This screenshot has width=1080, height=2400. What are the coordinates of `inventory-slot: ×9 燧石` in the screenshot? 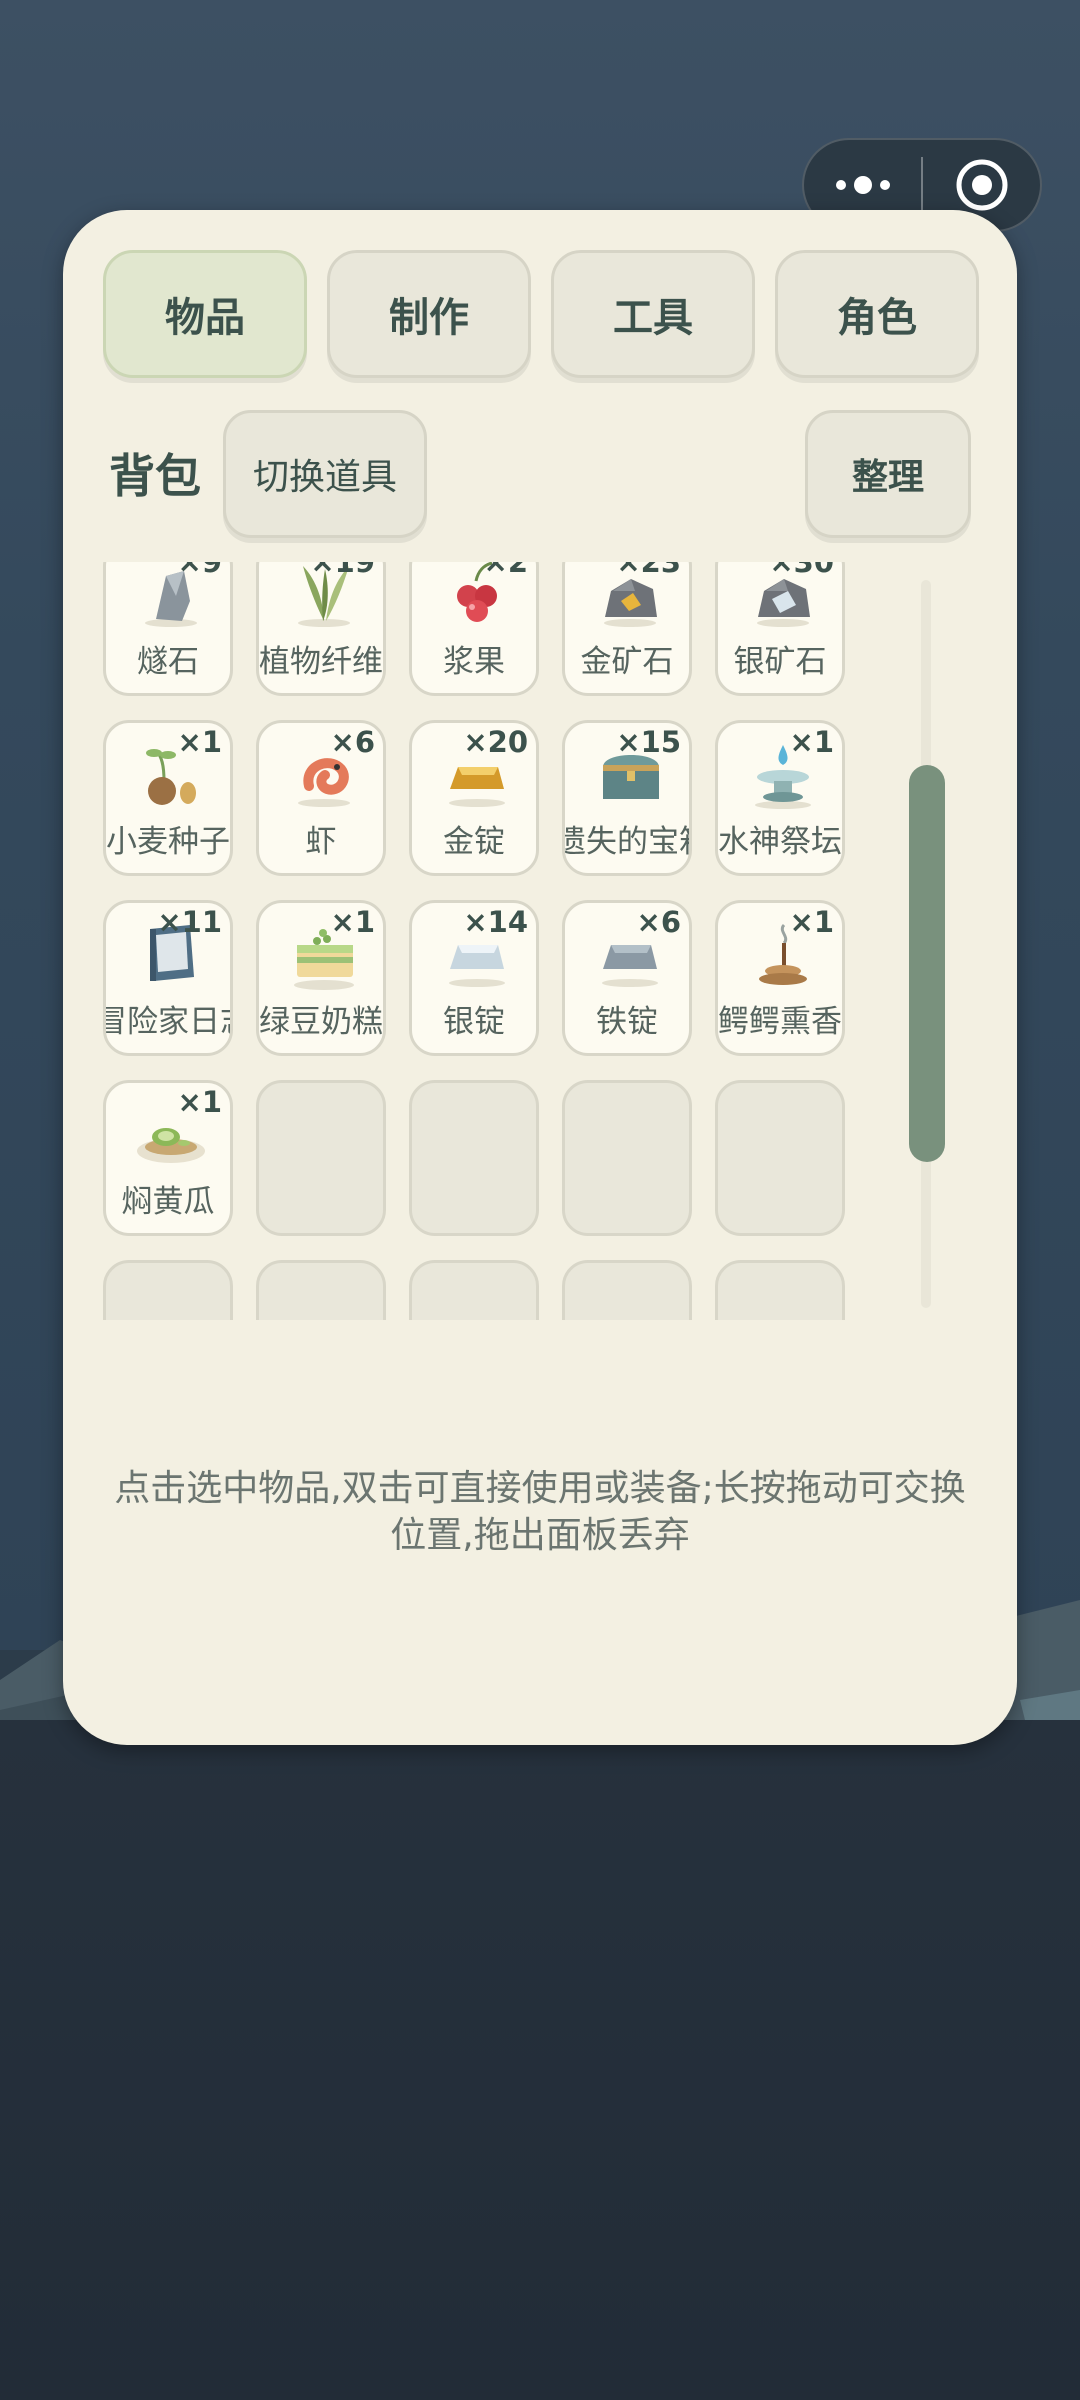 It's located at (168, 629).